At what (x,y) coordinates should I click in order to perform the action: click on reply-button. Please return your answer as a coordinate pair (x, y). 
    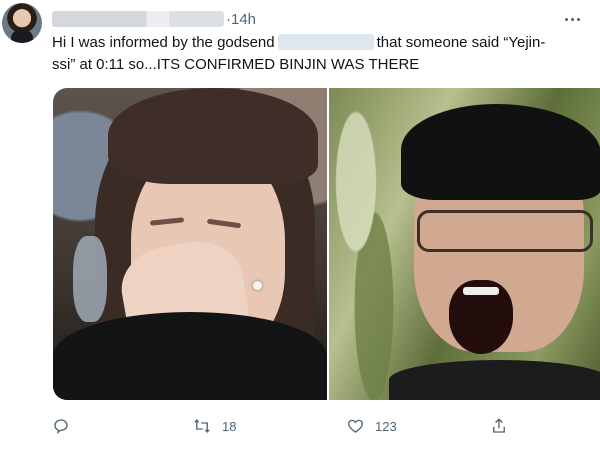
    Looking at the image, I should click on (61, 426).